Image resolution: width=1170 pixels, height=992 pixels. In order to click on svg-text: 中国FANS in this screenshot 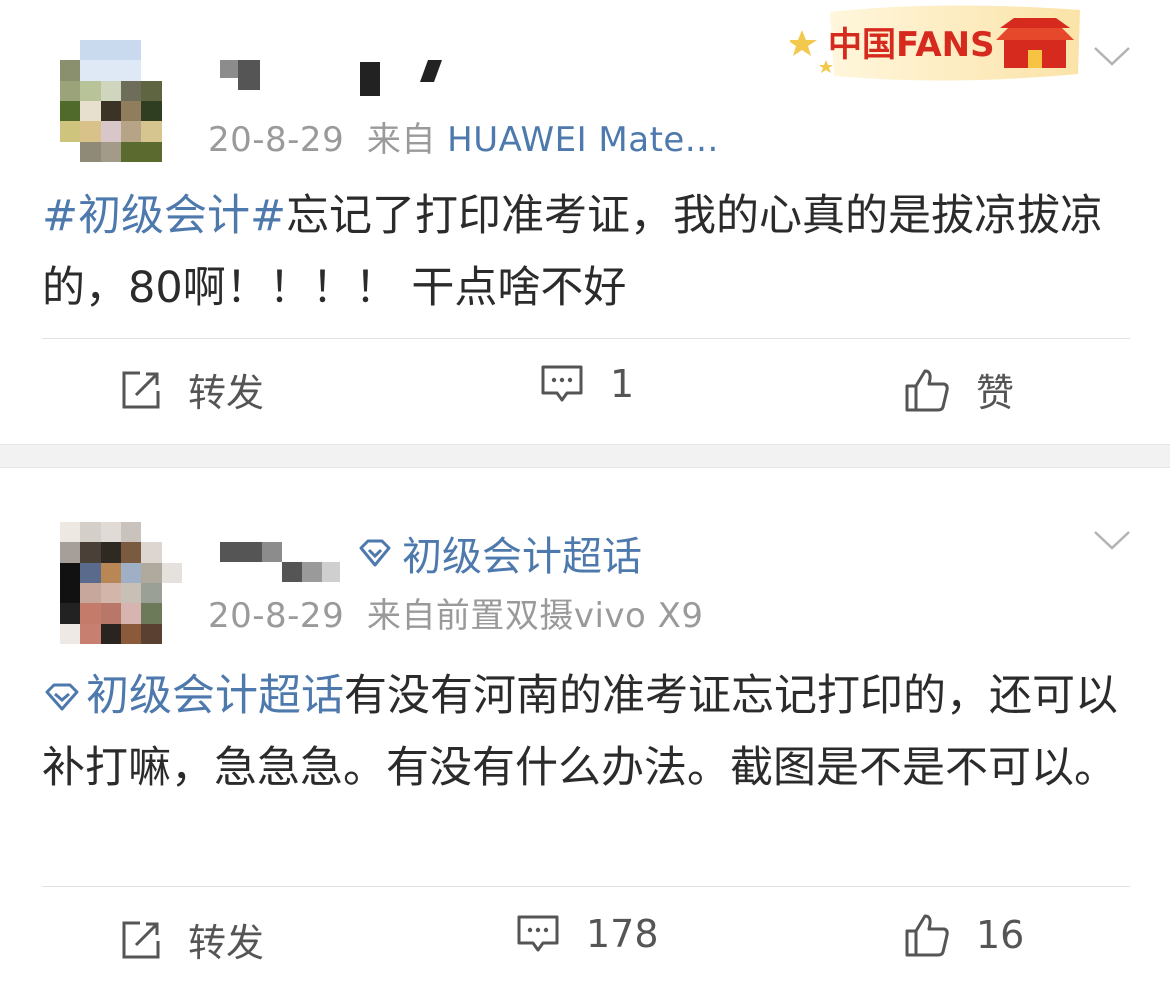, I will do `click(911, 45)`.